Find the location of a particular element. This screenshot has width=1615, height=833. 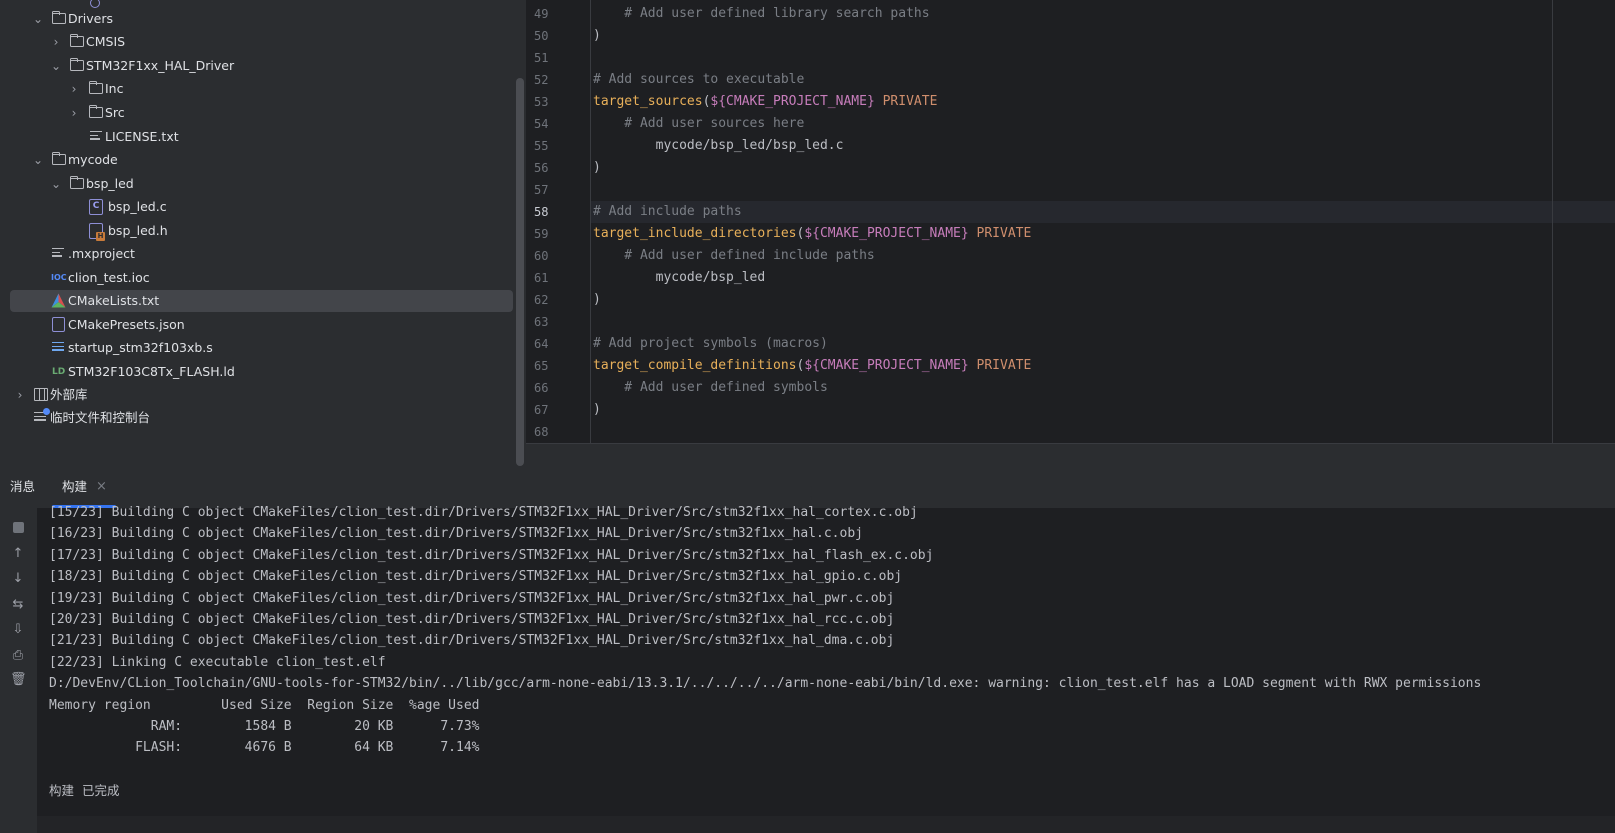

line-number: 62 is located at coordinates (541, 300).